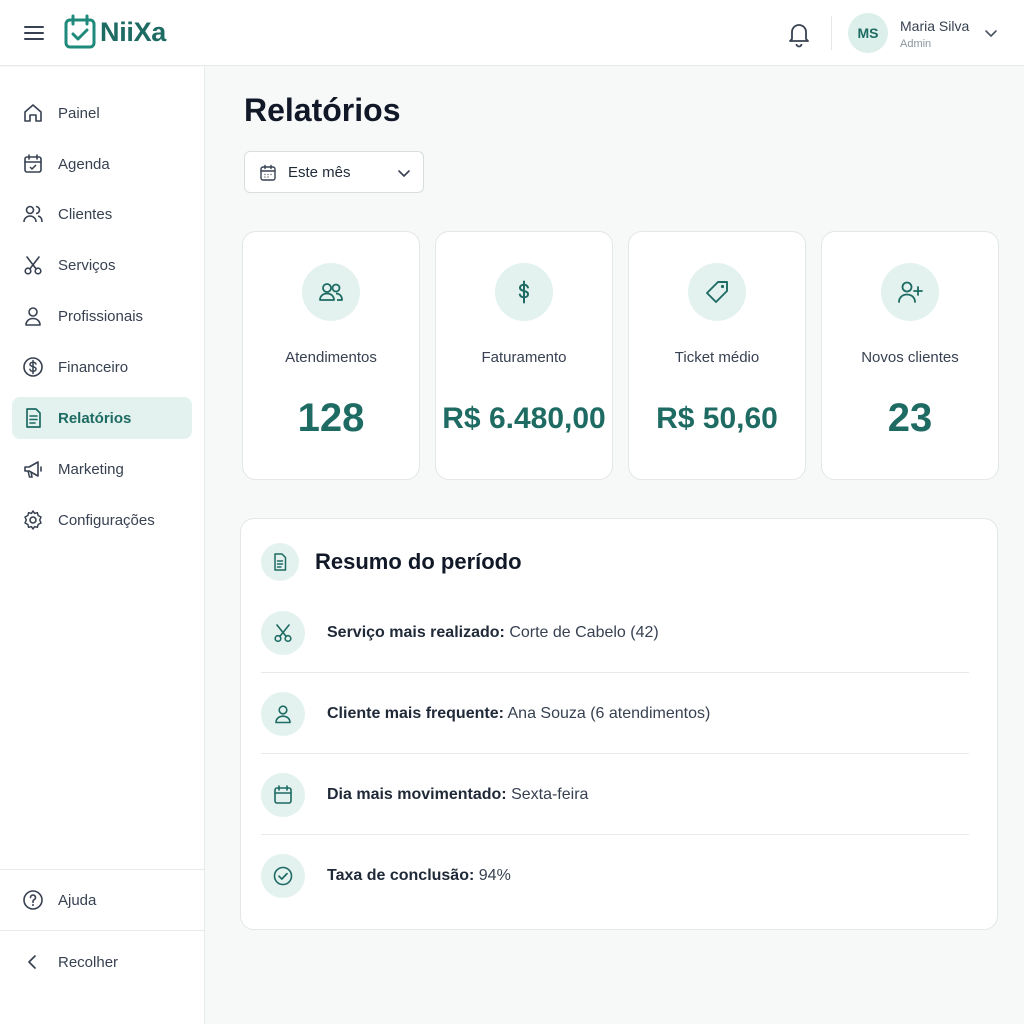  What do you see at coordinates (717, 418) in the screenshot?
I see `stat-value: R$ 50,60` at bounding box center [717, 418].